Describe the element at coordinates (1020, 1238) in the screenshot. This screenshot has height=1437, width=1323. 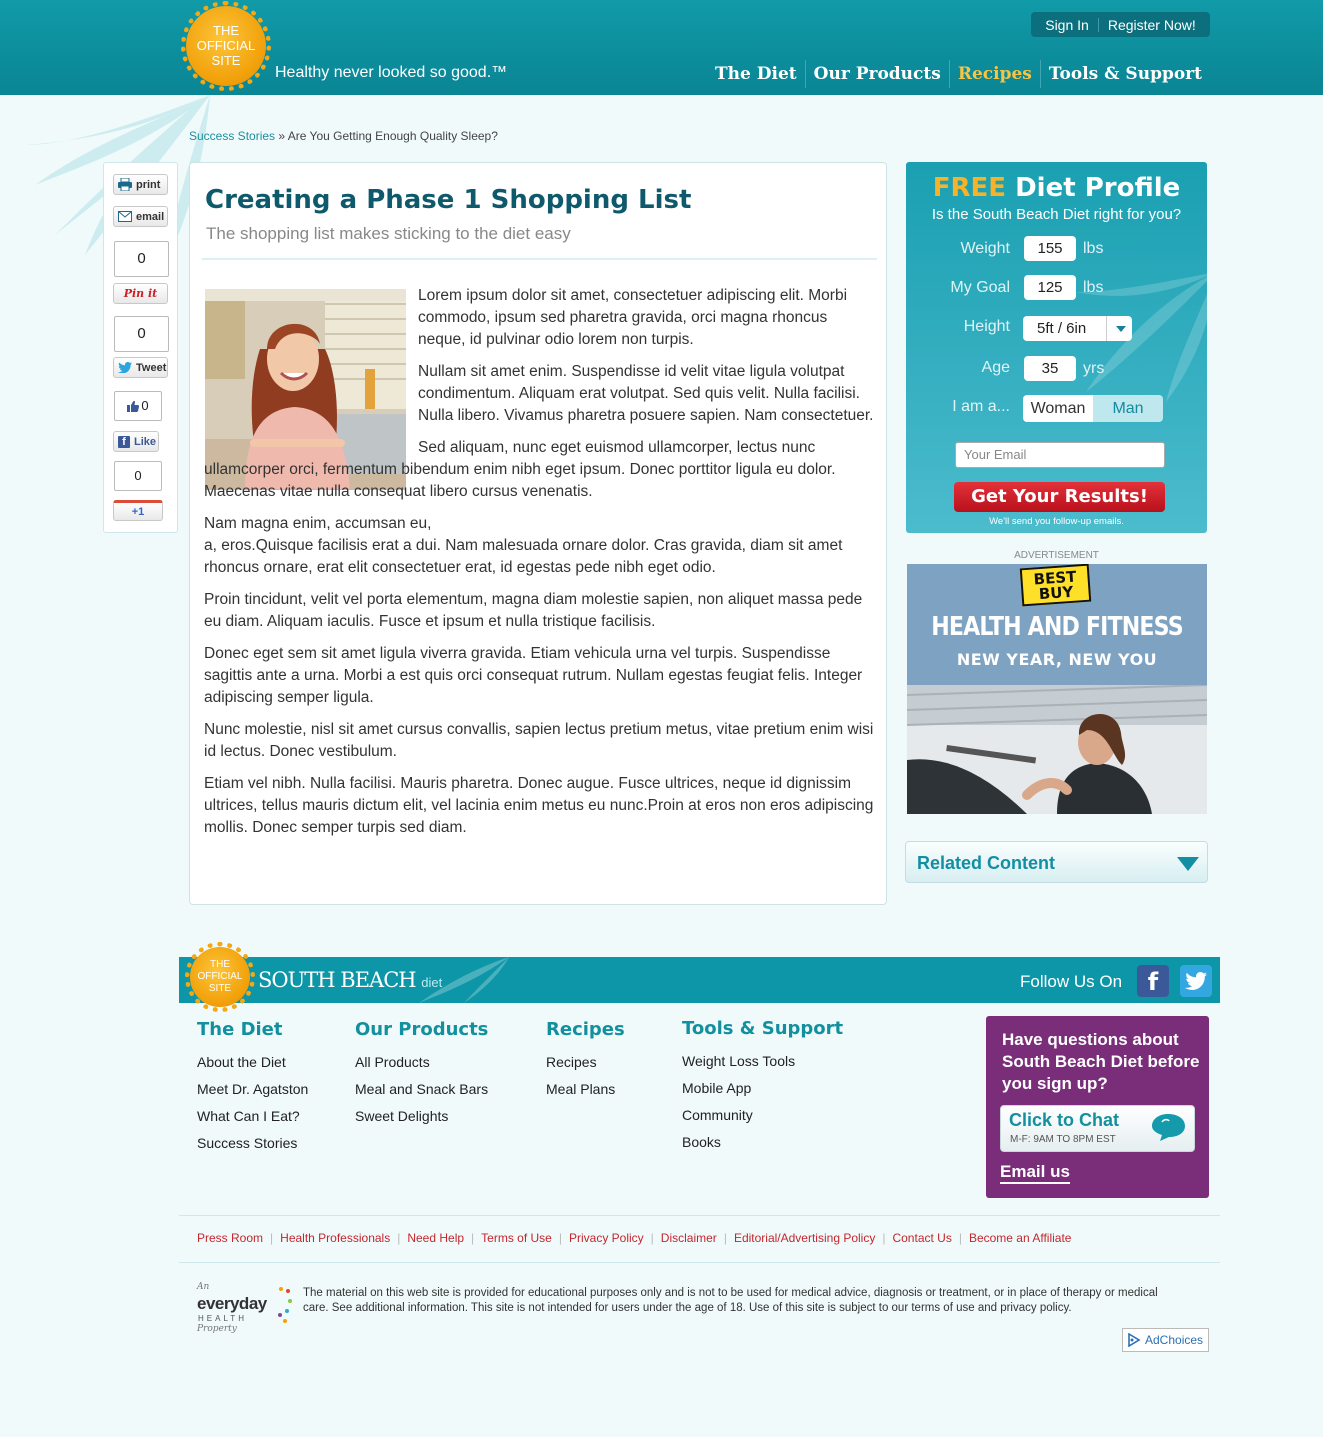
I see `legal-link: Become an Affiliate` at that location.